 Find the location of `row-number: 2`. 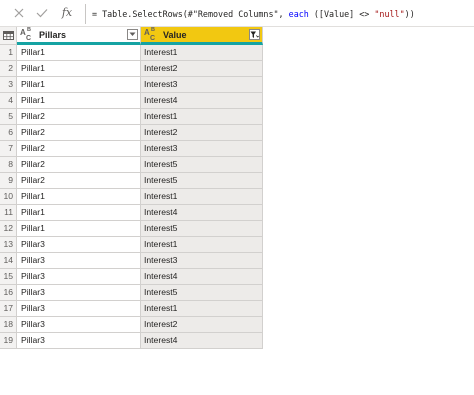

row-number: 2 is located at coordinates (8, 69).